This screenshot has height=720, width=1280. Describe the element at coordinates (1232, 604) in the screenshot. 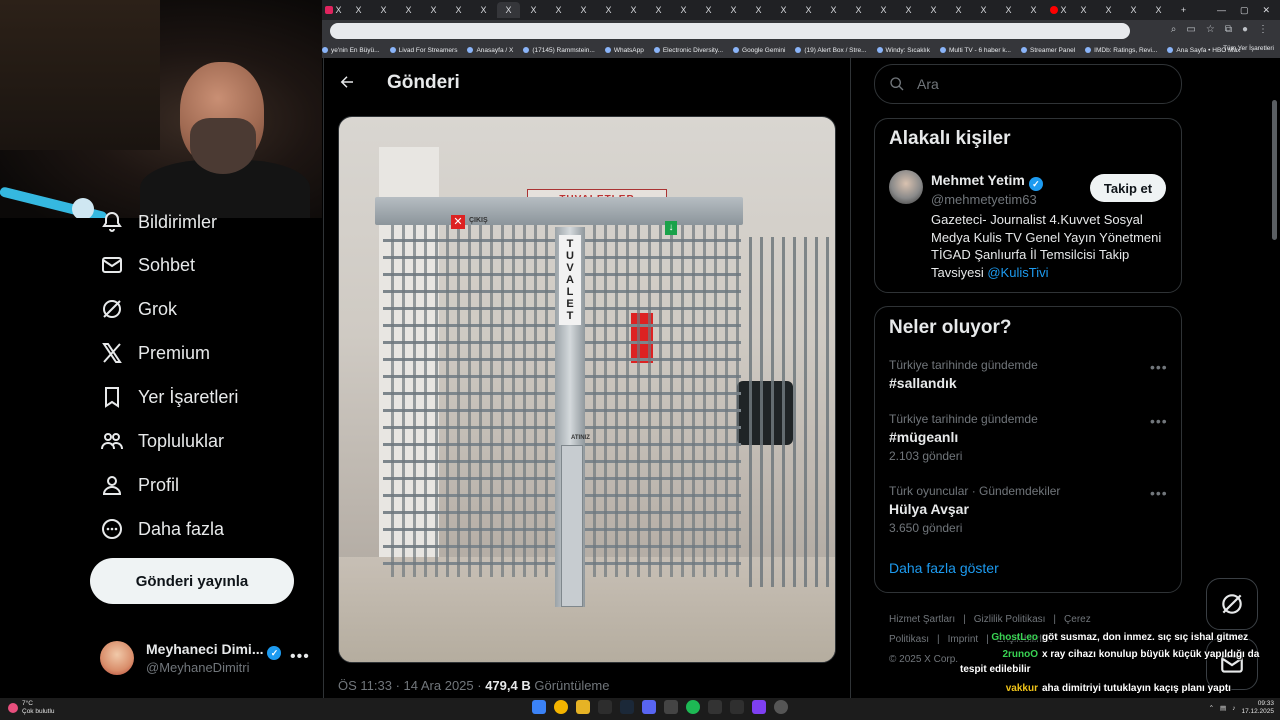

I see `grok-button` at that location.